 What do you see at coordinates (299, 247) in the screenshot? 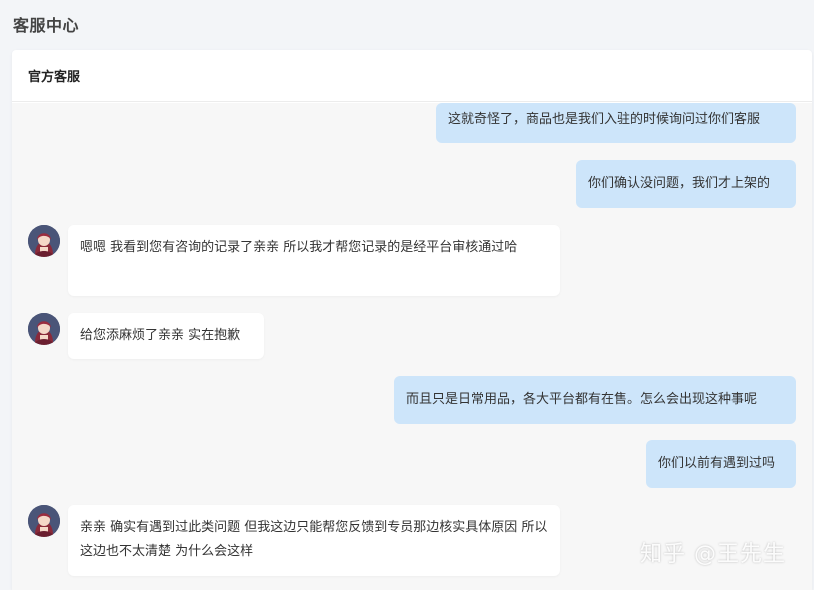
I see `message-text: 嗯嗯 我看到您有咨询的记录了亲亲 所以我才帮您记录的是经平台审核通过哈` at bounding box center [299, 247].